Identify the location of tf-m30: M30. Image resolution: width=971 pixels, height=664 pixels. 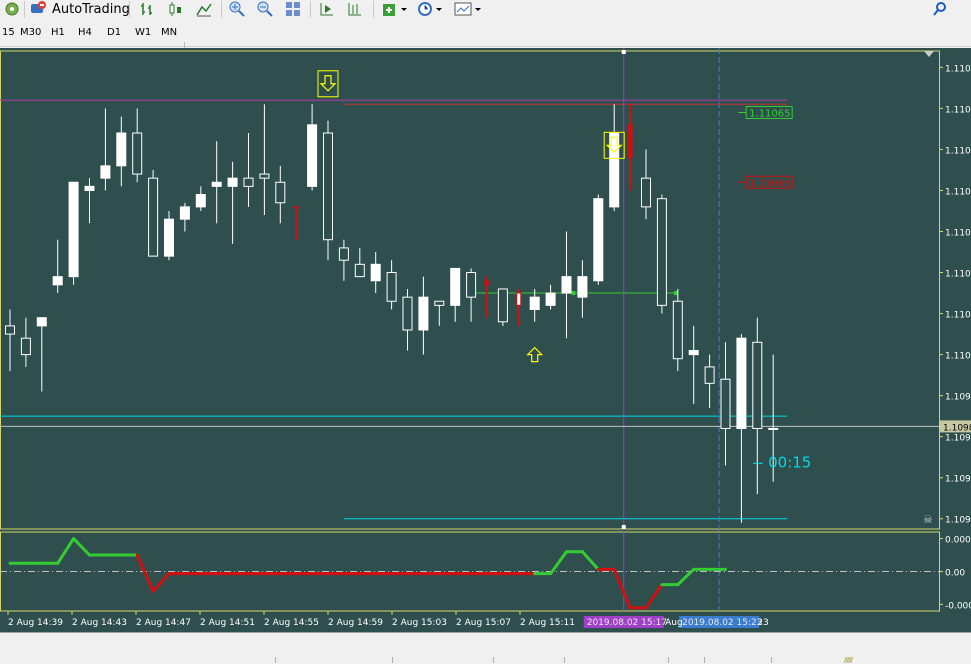
(30, 32).